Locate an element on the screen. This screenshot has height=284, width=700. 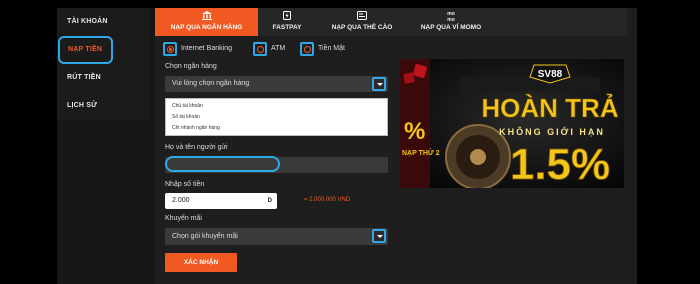
amount-label: Nhập số tiền is located at coordinates (185, 184).